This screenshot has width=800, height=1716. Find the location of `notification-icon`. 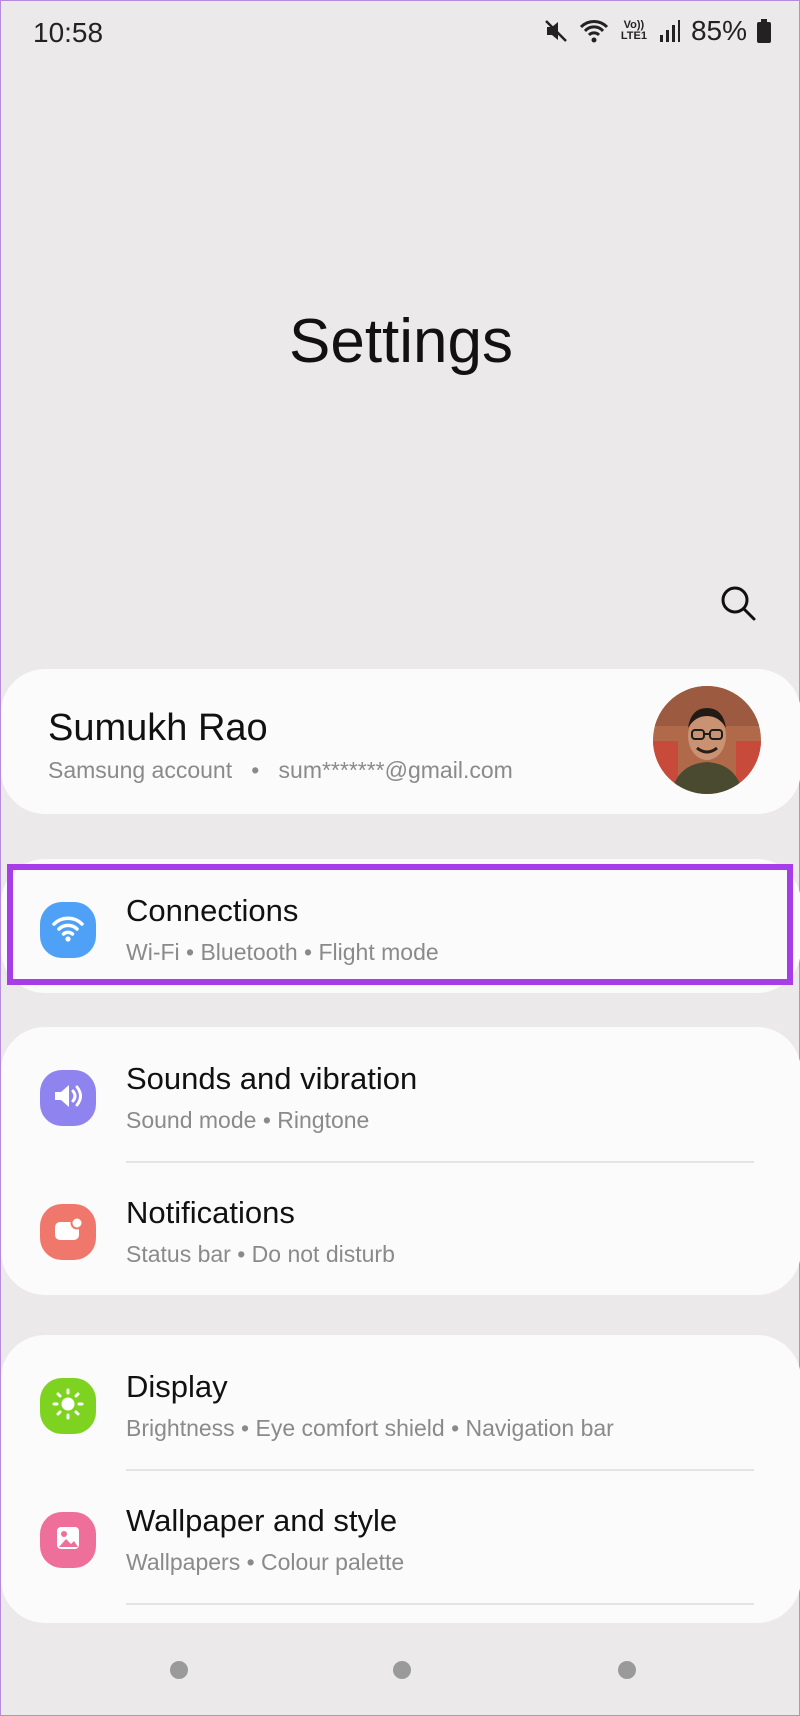

notification-icon is located at coordinates (68, 1232).